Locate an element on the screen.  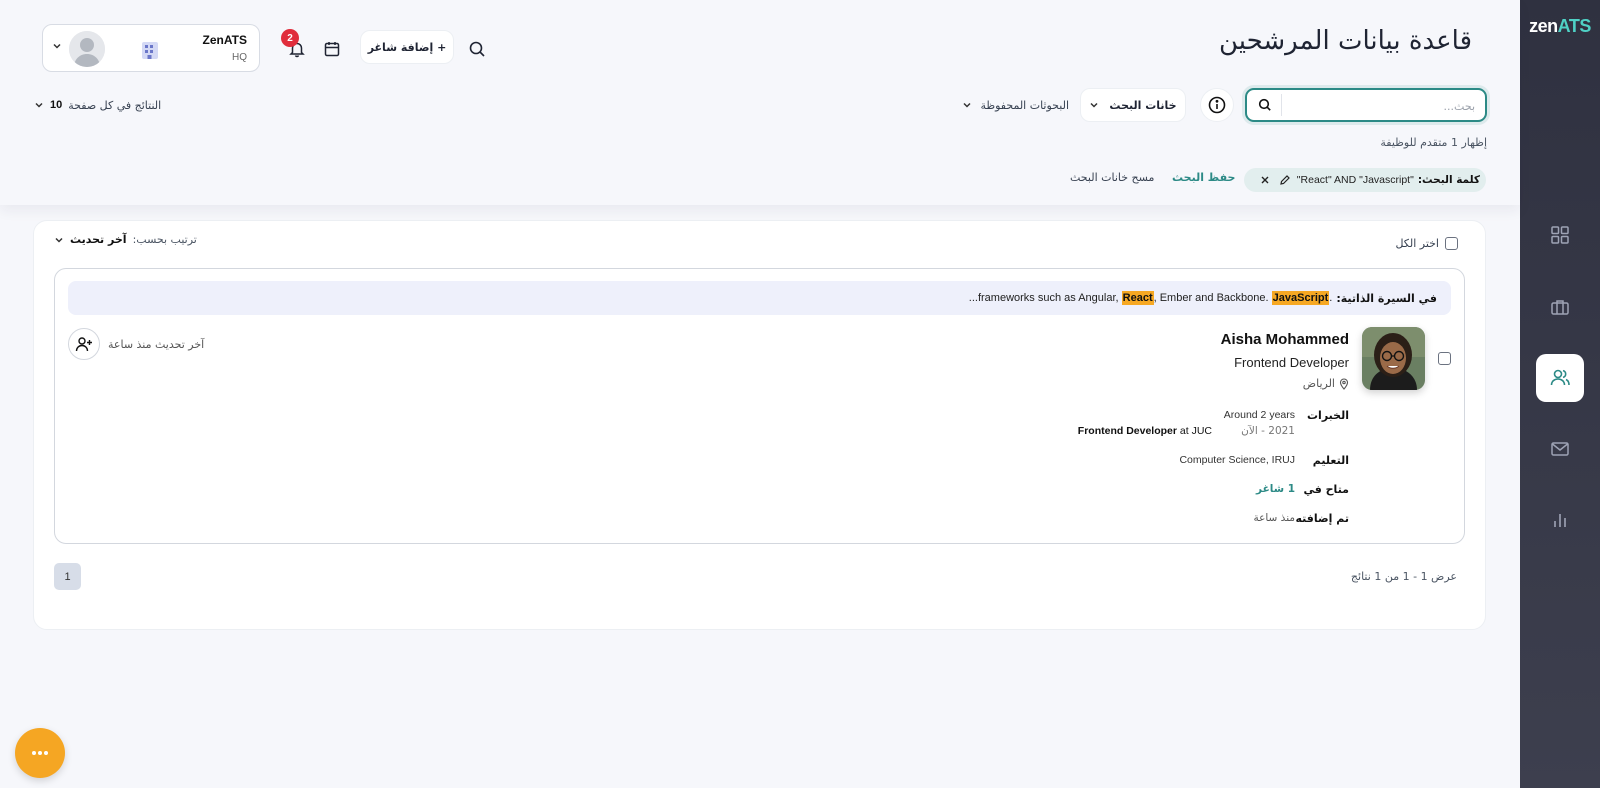
briefcase-icon is located at coordinates (1560, 307).